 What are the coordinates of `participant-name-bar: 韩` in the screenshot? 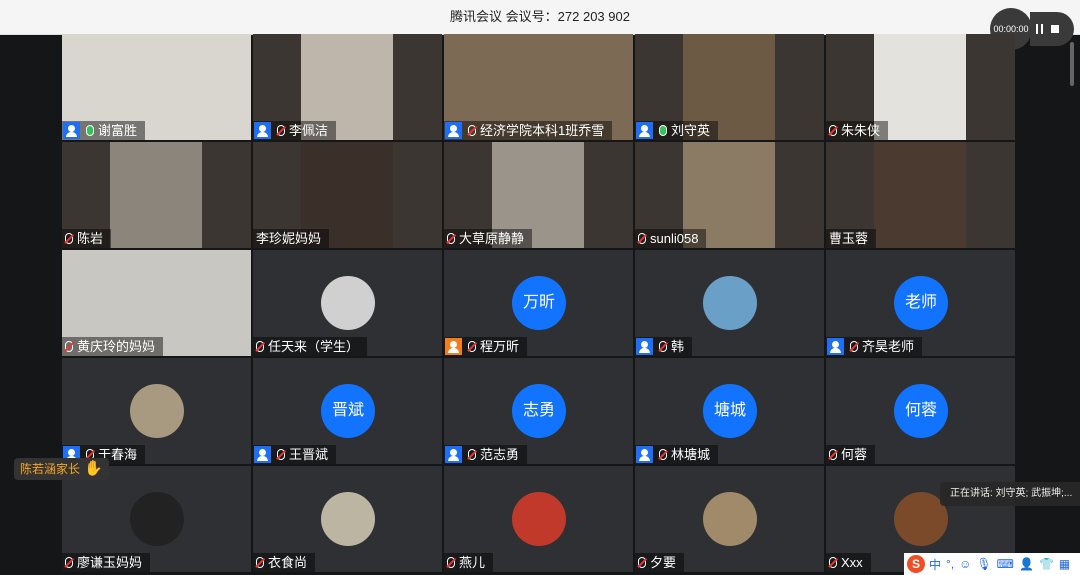 It's located at (664, 346).